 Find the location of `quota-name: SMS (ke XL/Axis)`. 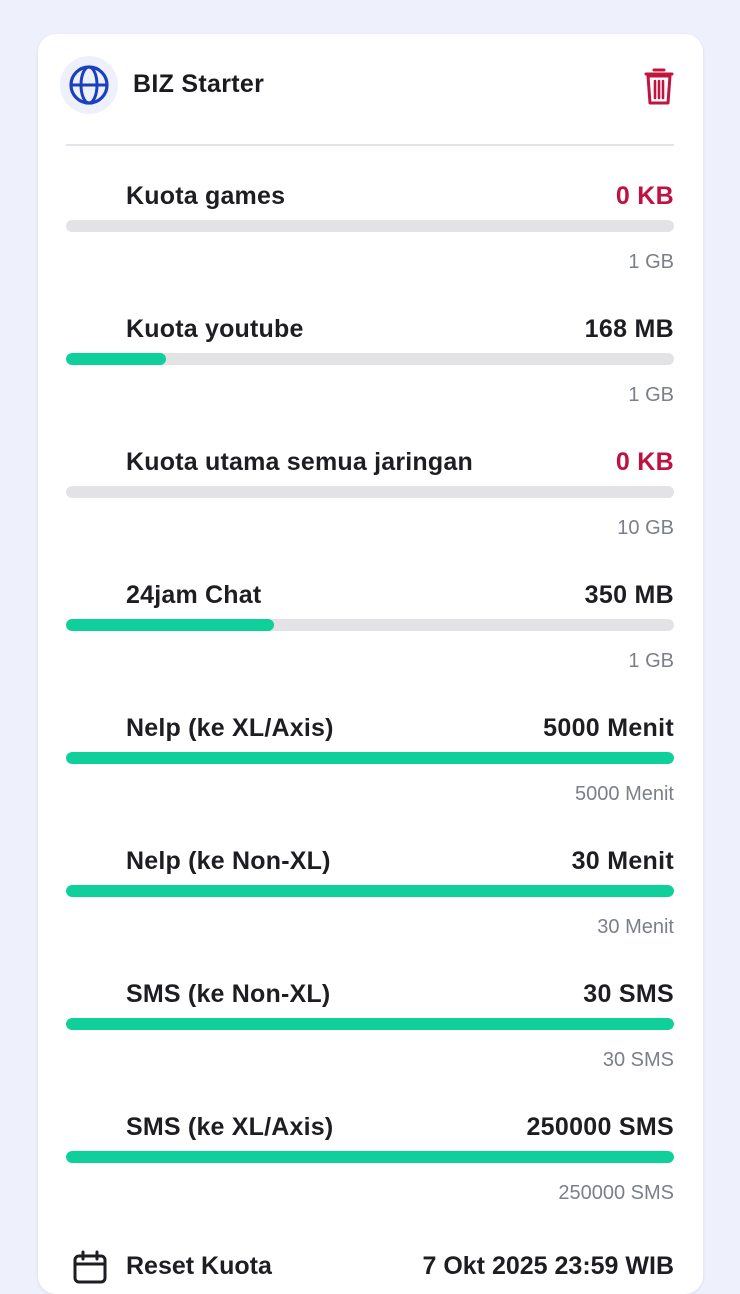

quota-name: SMS (ke XL/Axis) is located at coordinates (230, 1127).